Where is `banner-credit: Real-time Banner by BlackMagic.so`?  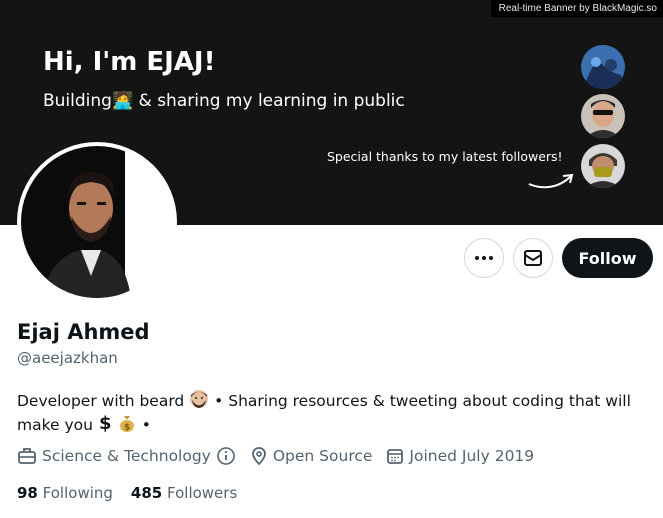 banner-credit: Real-time Banner by BlackMagic.so is located at coordinates (576, 8).